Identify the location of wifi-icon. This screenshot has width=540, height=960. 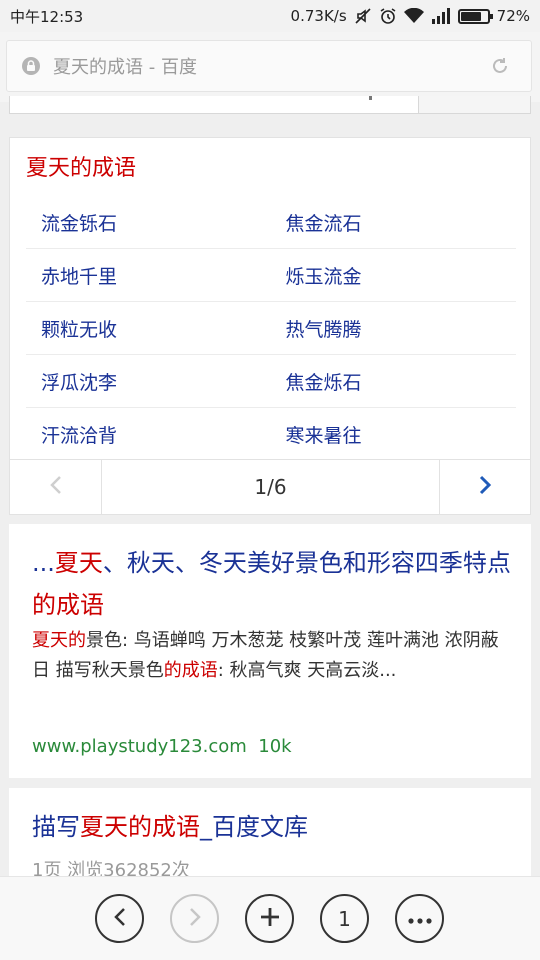
(413, 16).